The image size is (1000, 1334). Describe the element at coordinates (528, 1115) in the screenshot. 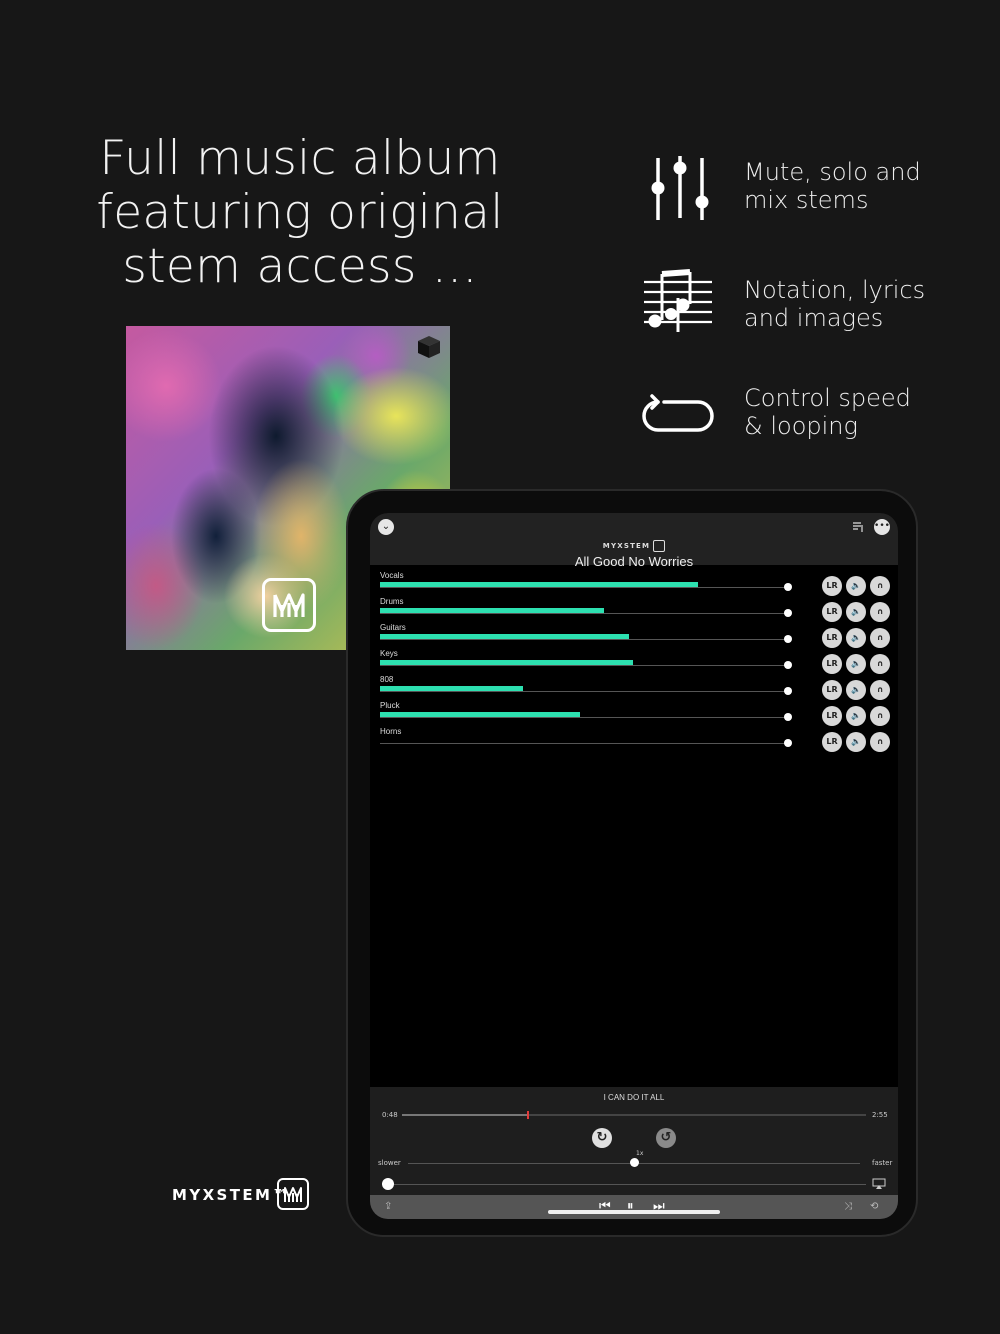

I see `playhead` at that location.